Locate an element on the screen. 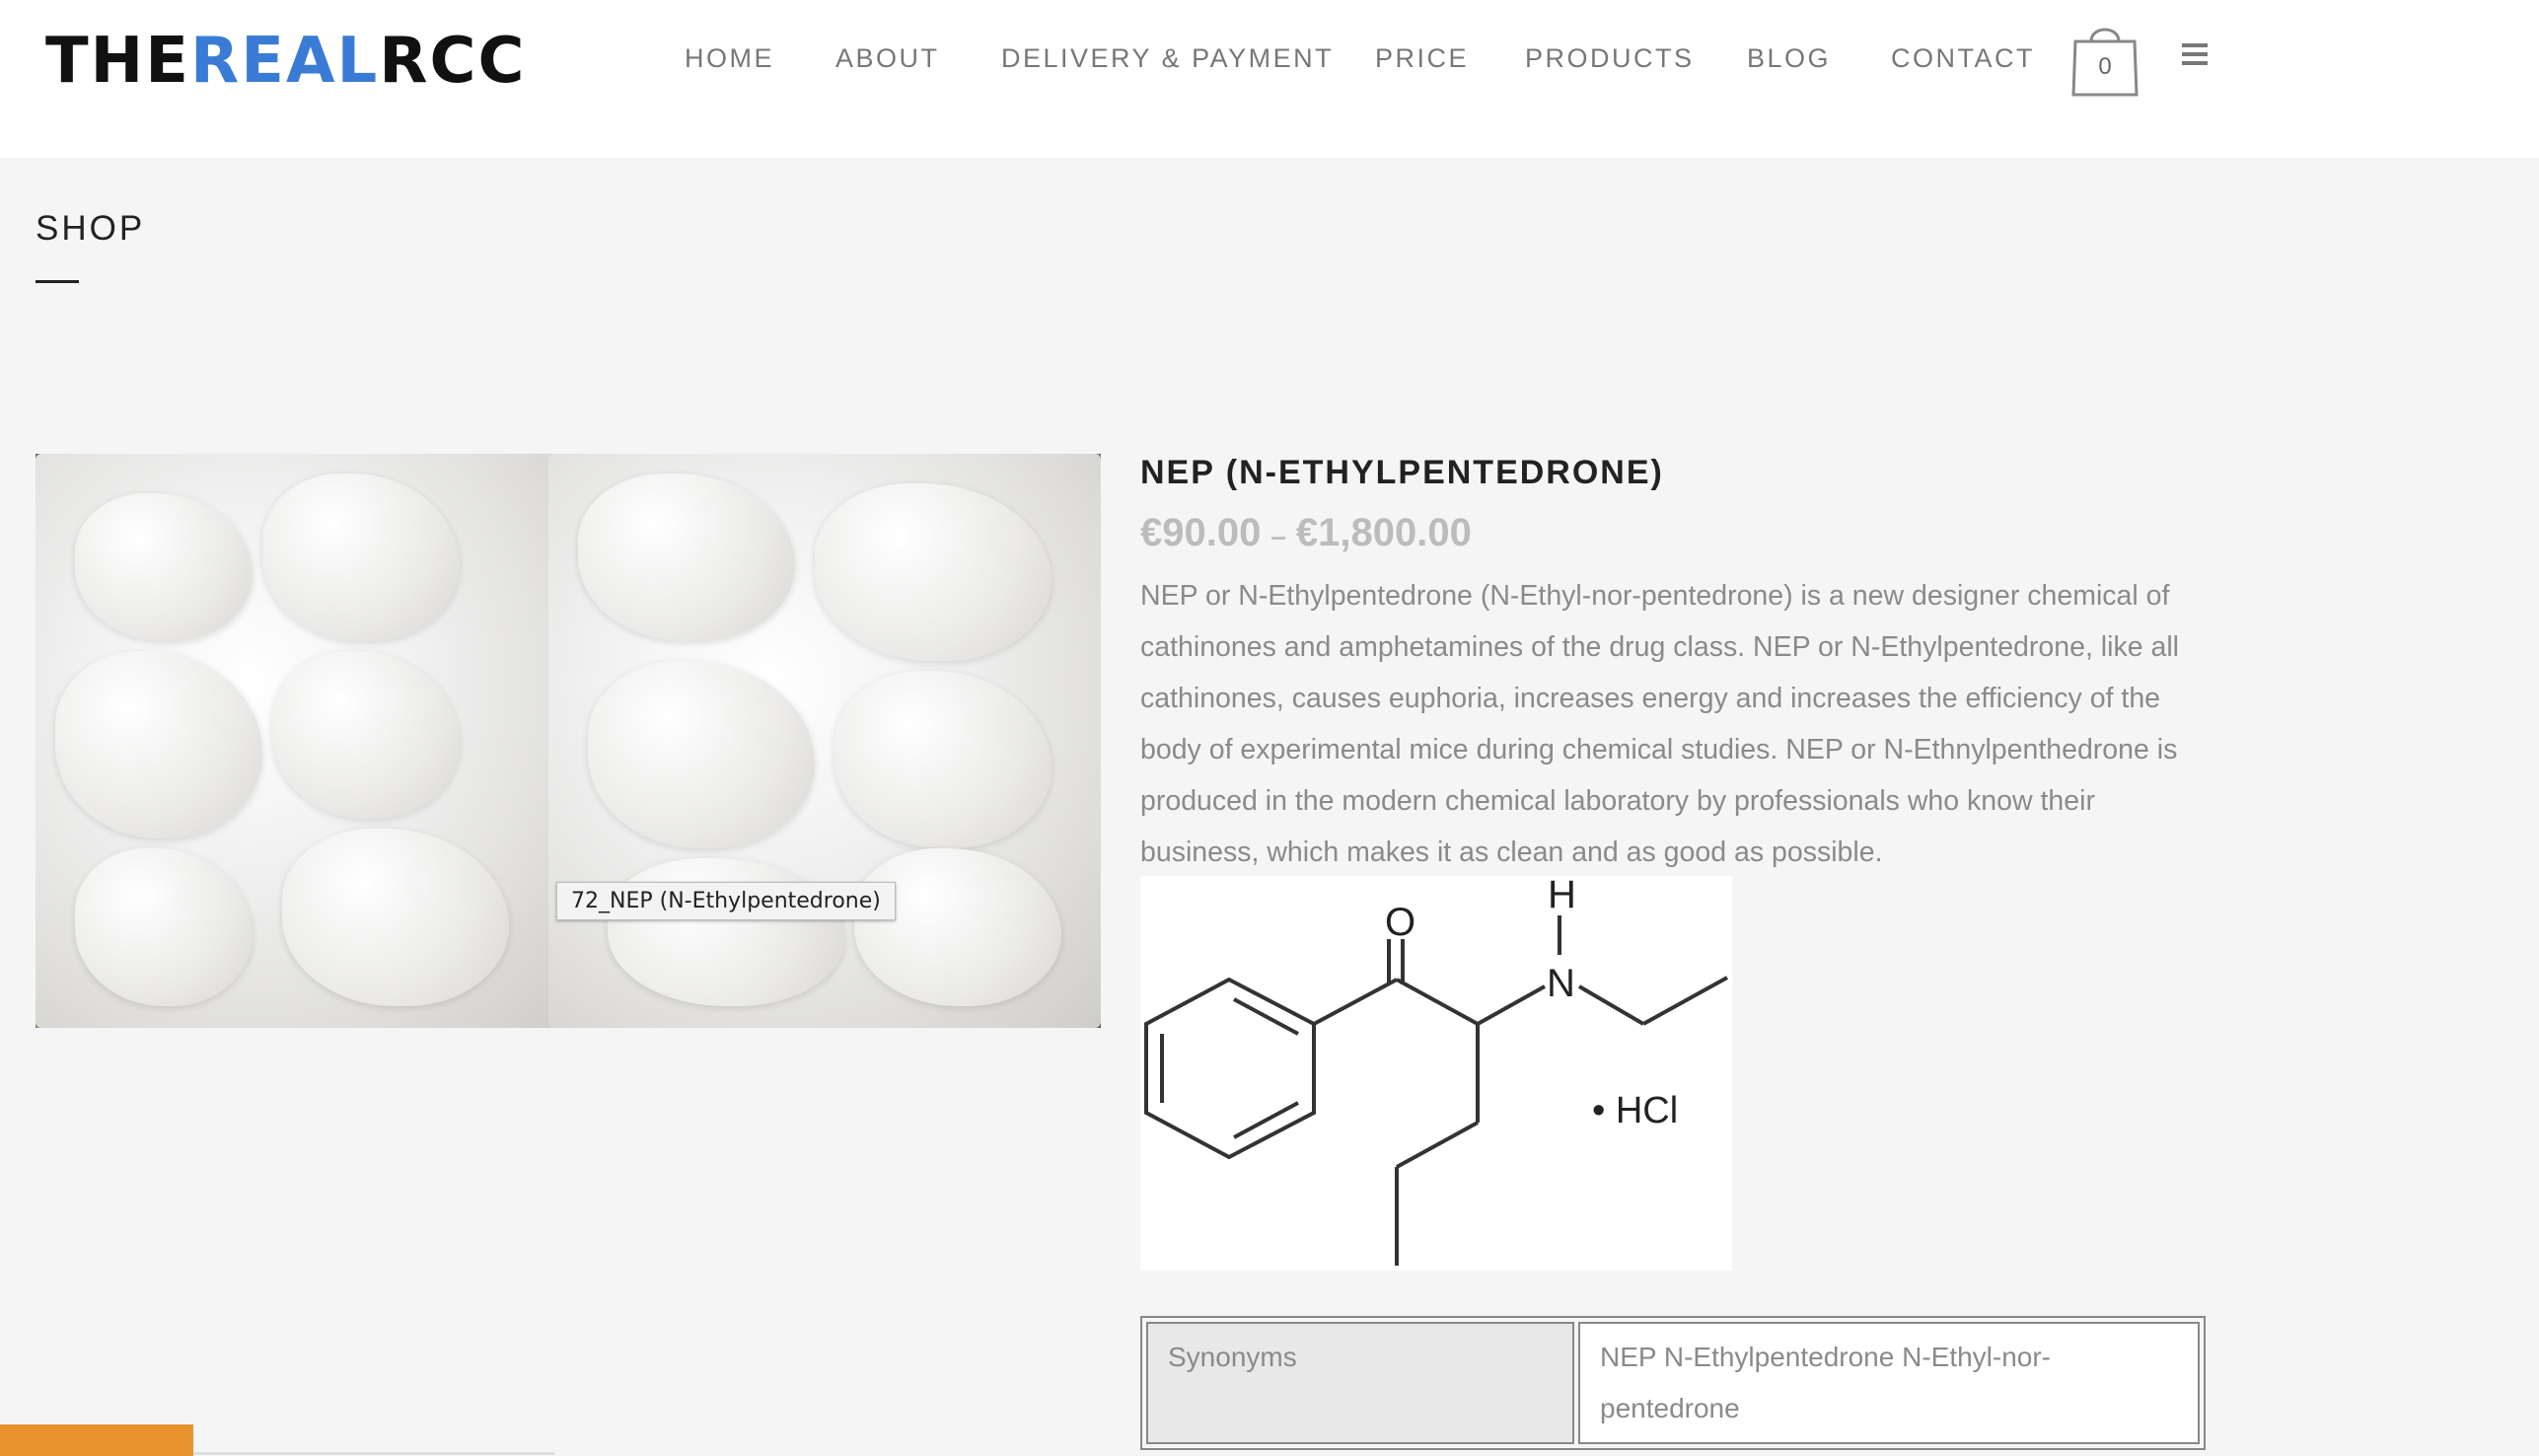  image-tooltip: 72_NEP (N-Ethylpentedrone) is located at coordinates (726, 901).